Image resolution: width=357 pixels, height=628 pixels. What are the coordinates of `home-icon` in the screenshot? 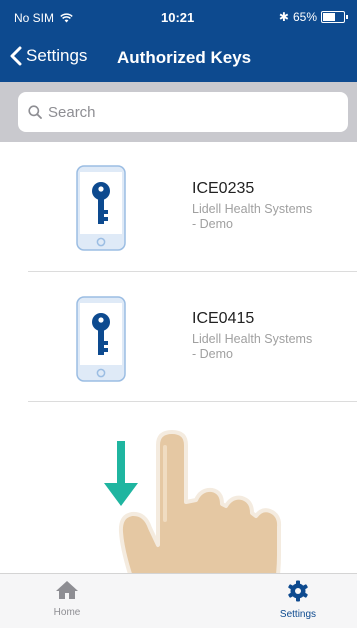 It's located at (67, 590).